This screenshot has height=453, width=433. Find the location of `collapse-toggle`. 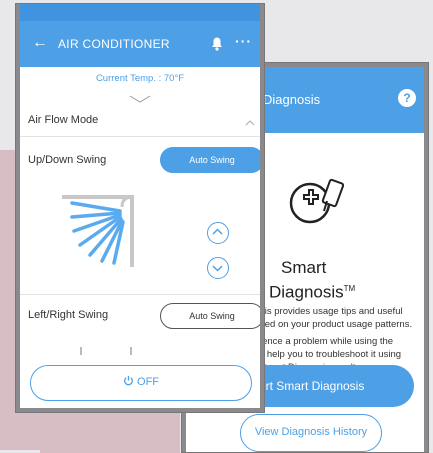

collapse-toggle is located at coordinates (140, 101).